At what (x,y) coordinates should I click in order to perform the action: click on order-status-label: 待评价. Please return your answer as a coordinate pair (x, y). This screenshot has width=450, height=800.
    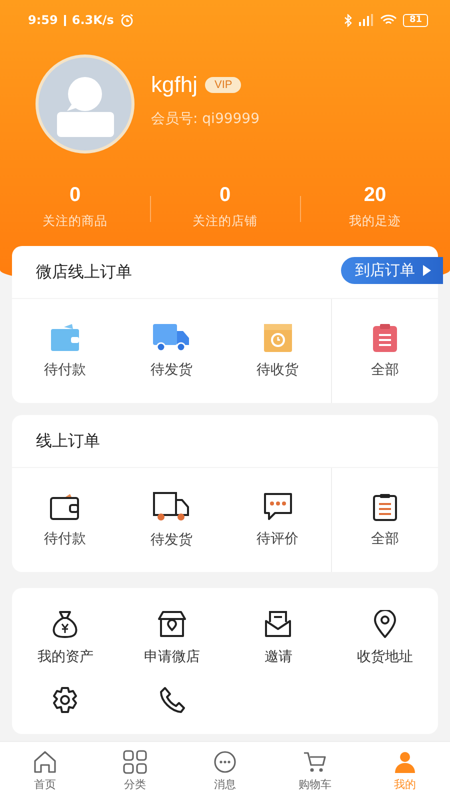
    Looking at the image, I should click on (277, 539).